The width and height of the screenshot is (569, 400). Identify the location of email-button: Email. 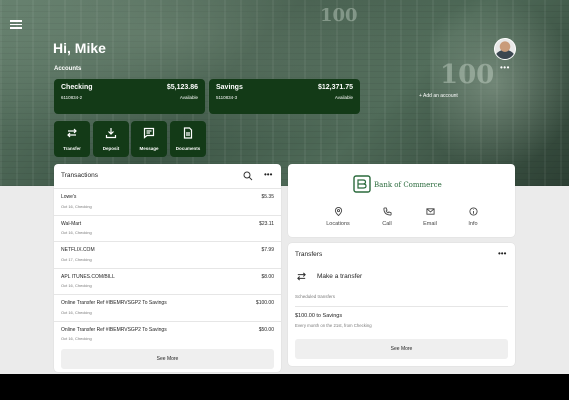
(430, 217).